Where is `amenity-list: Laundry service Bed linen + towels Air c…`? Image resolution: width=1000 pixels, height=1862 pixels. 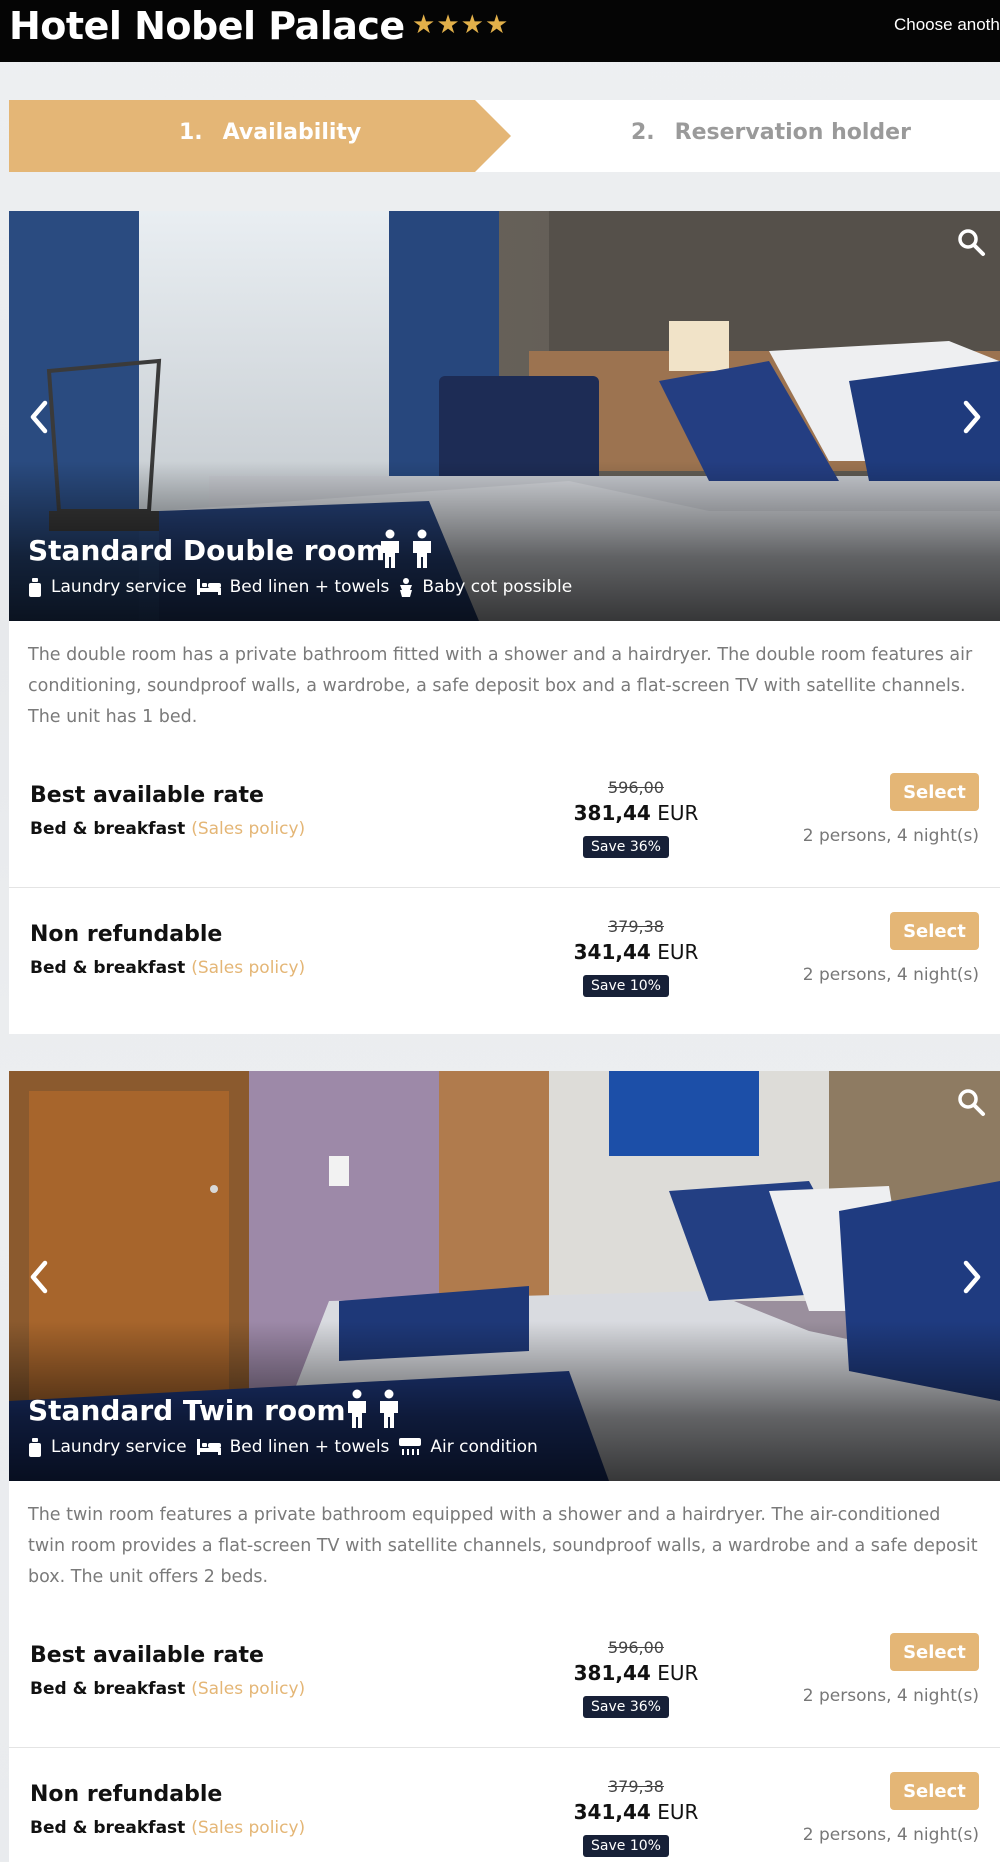 amenity-list: Laundry service Bed linen + towels Air c… is located at coordinates (288, 1447).